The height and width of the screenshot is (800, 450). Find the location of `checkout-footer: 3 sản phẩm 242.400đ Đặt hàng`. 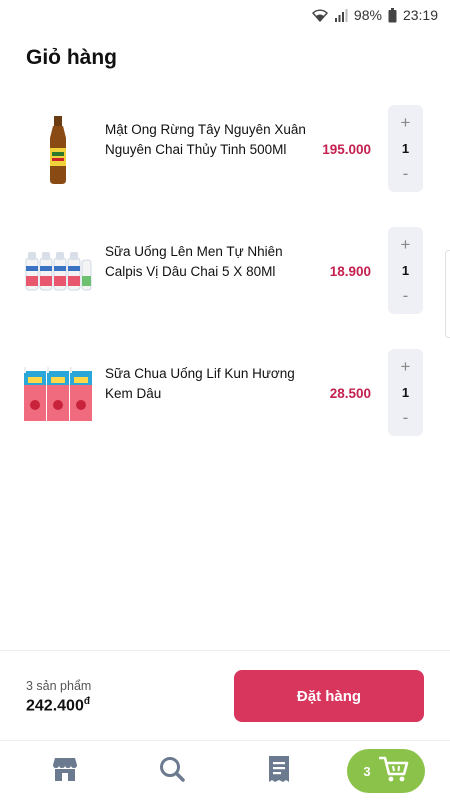

checkout-footer: 3 sản phẩm 242.400đ Đặt hàng is located at coordinates (225, 695).